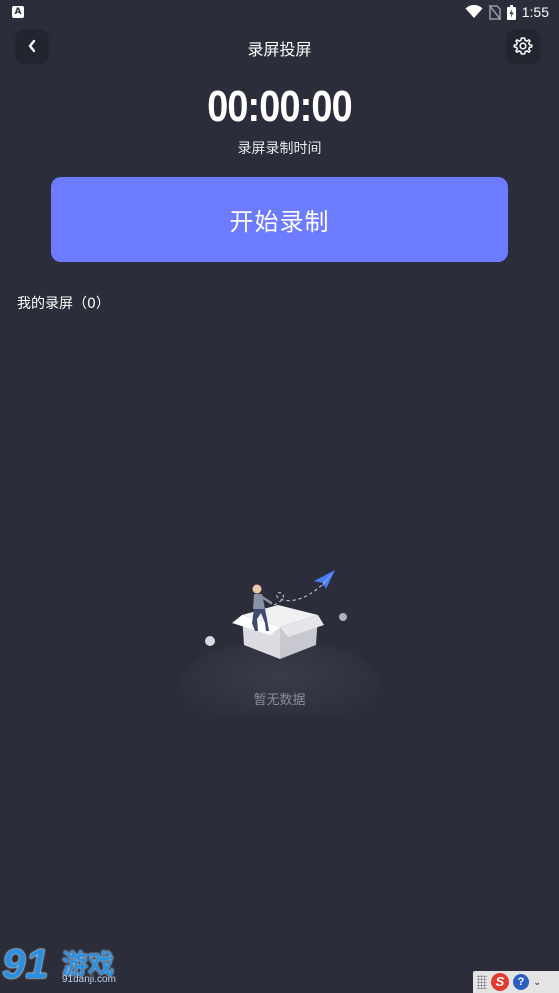  Describe the element at coordinates (63, 304) in the screenshot. I see `my-recordings-label: 我的录屏（0）` at that location.